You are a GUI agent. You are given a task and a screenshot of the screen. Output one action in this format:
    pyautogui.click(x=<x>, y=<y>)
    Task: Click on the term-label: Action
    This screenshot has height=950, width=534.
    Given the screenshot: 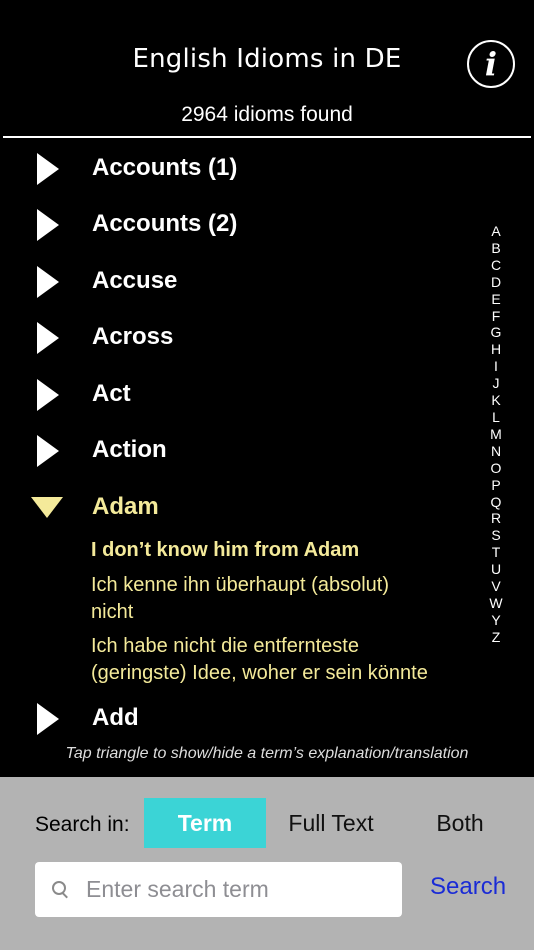 What is the action you would take?
    pyautogui.click(x=129, y=450)
    